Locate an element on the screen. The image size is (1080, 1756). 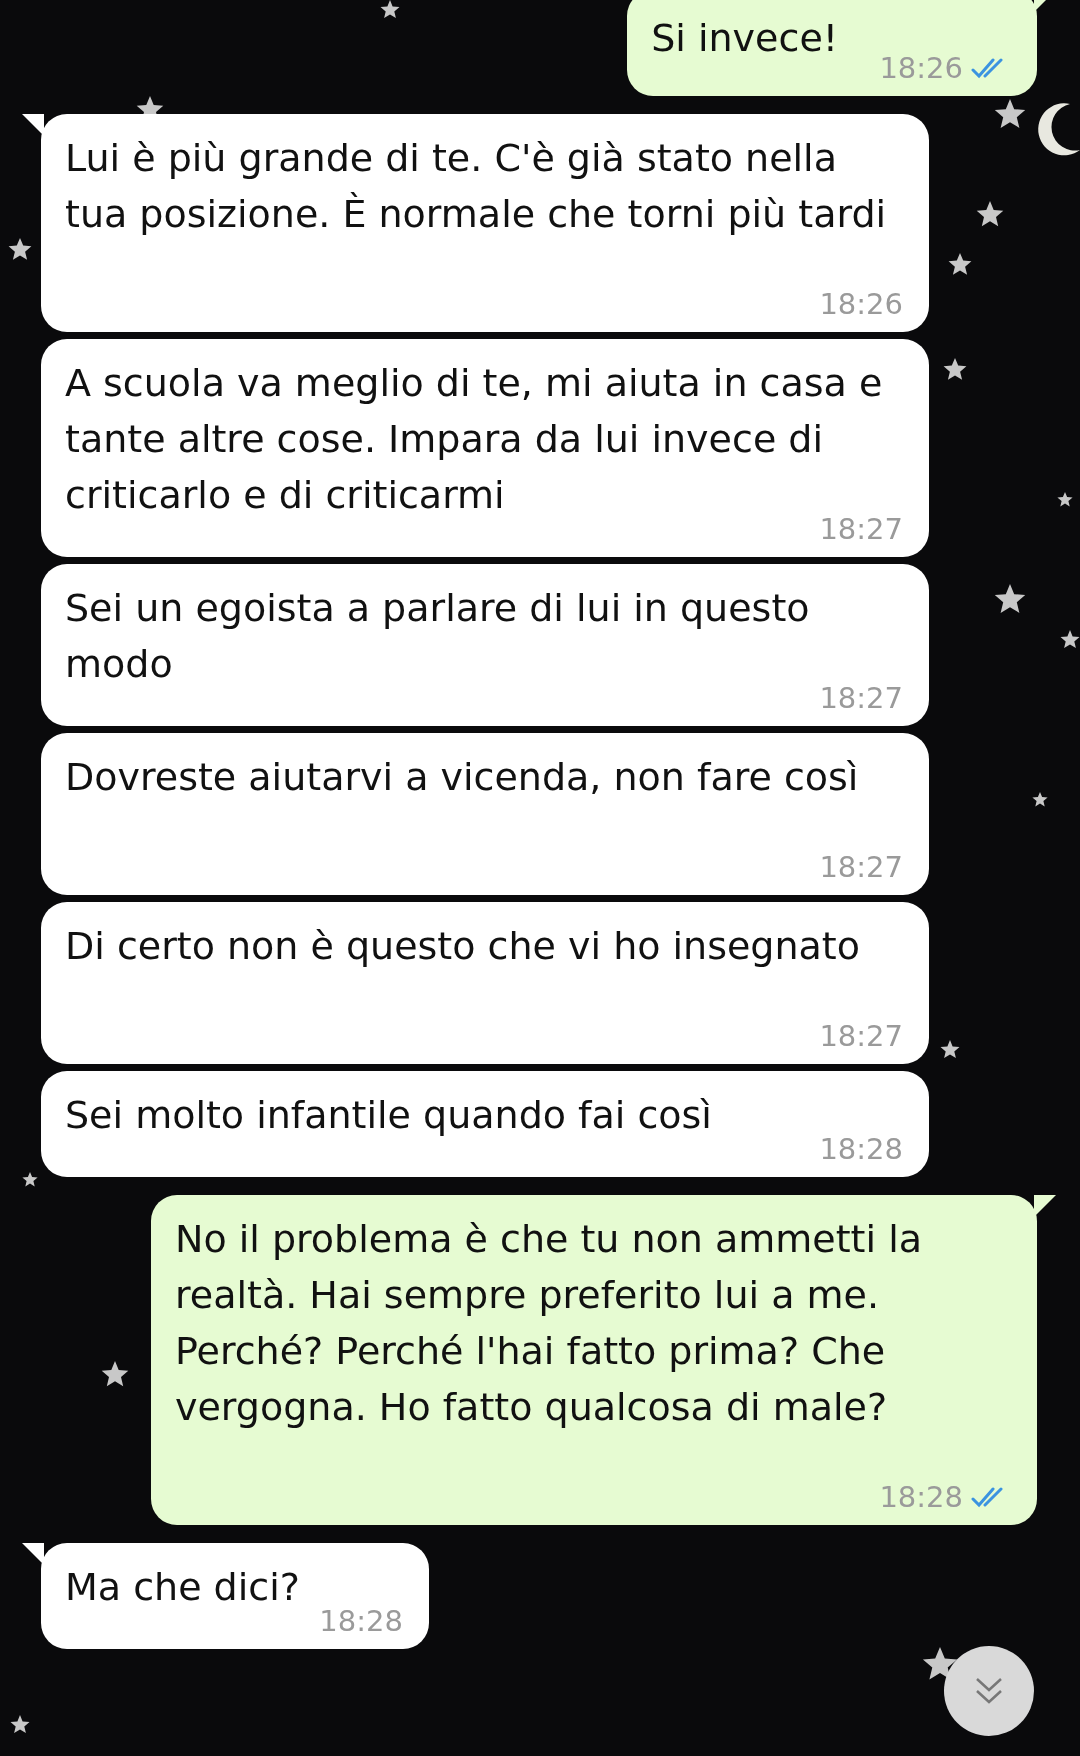
message-text: Si invece! is located at coordinates (744, 38).